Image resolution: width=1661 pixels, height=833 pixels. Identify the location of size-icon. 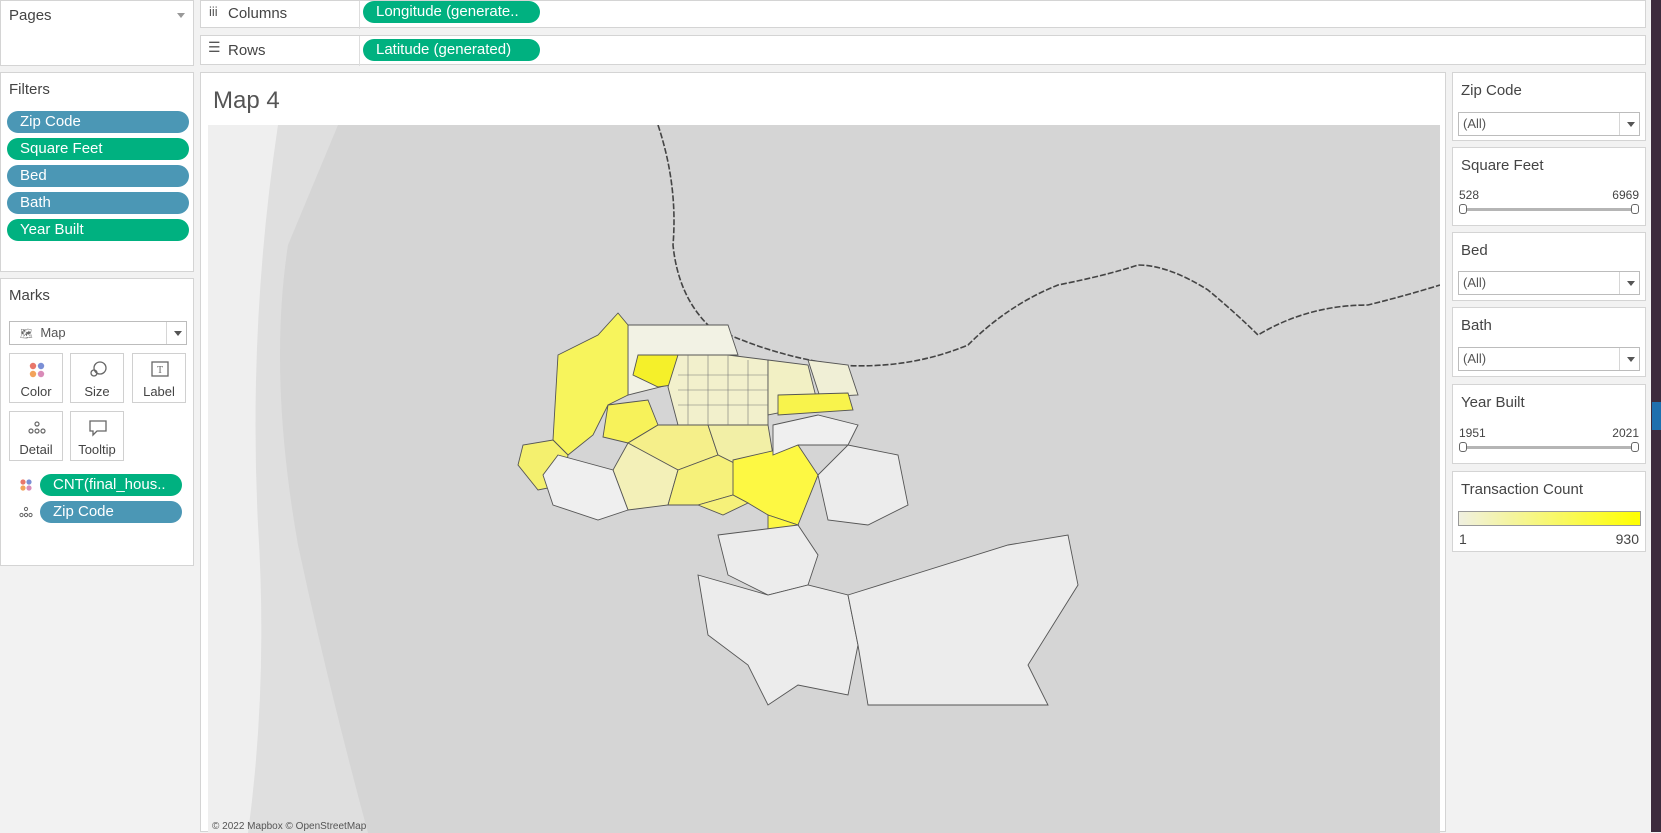
(98, 369).